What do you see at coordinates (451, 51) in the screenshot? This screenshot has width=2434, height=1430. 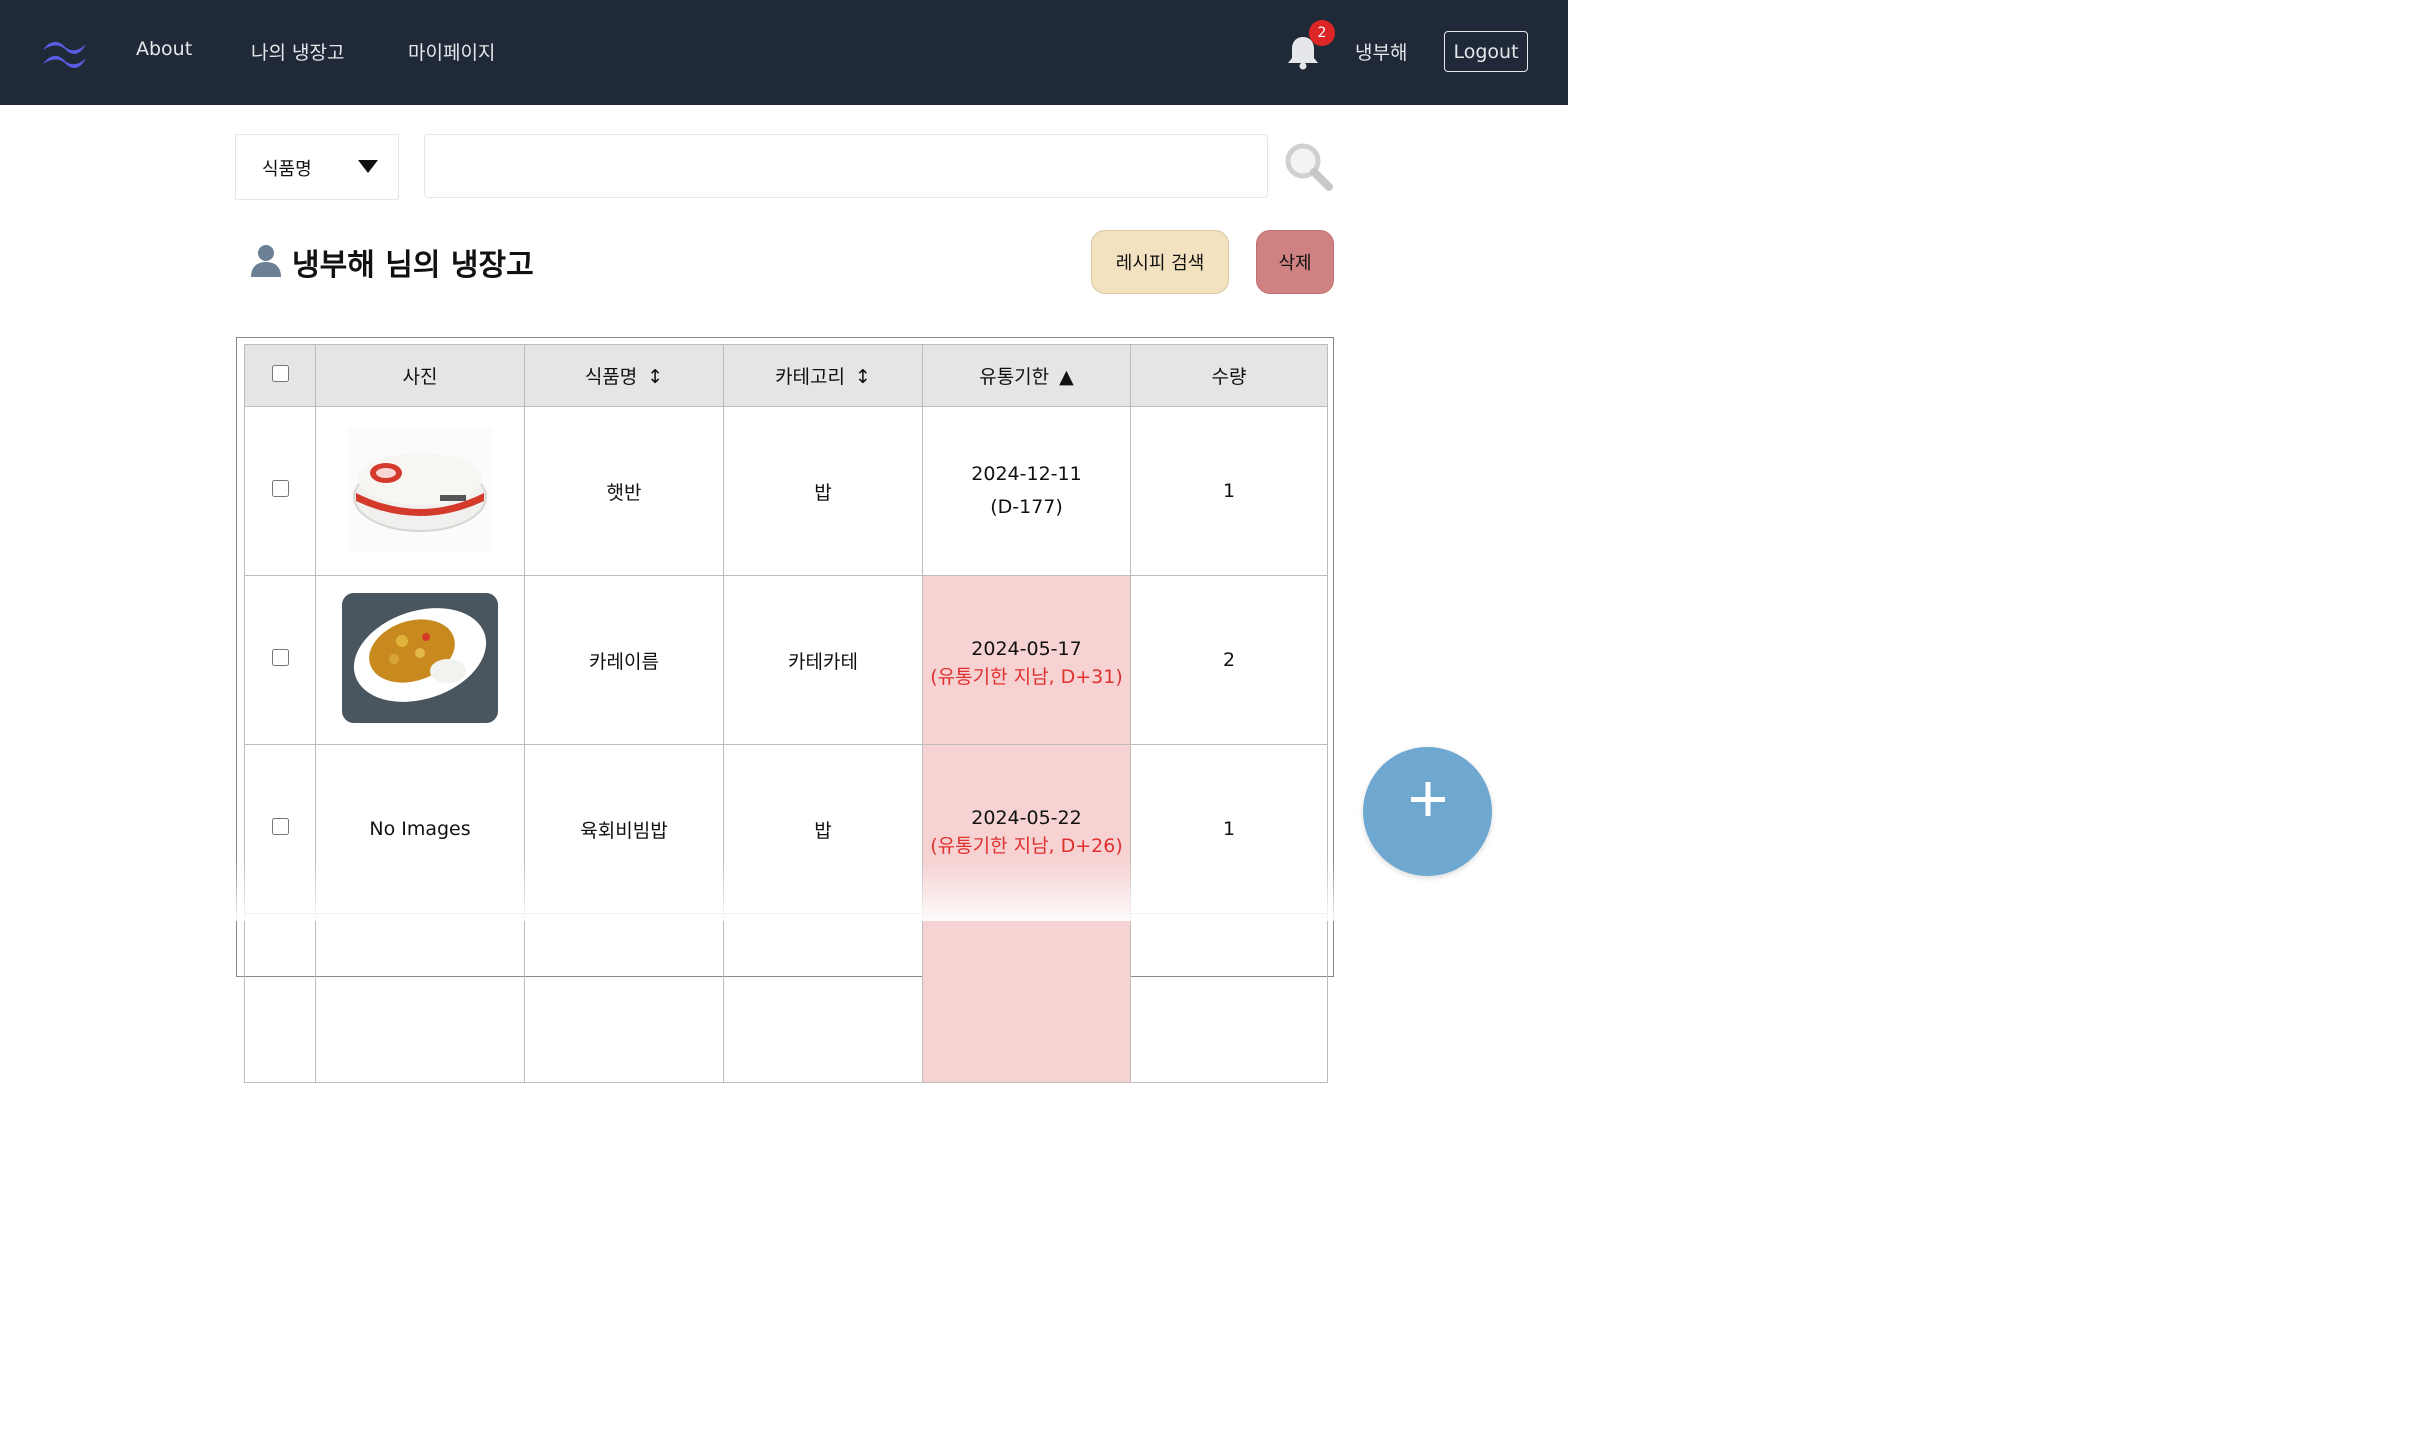 I see `nav-link-mypage: 마이페이지` at bounding box center [451, 51].